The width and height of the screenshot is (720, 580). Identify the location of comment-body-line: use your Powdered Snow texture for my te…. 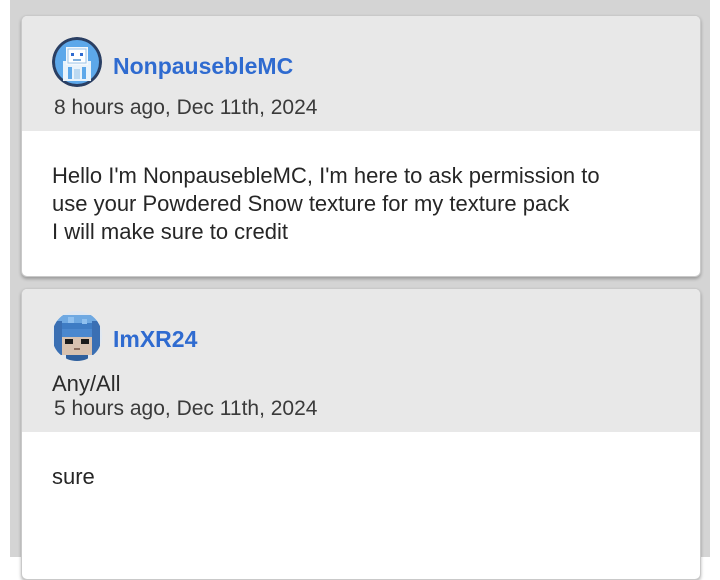
(311, 203).